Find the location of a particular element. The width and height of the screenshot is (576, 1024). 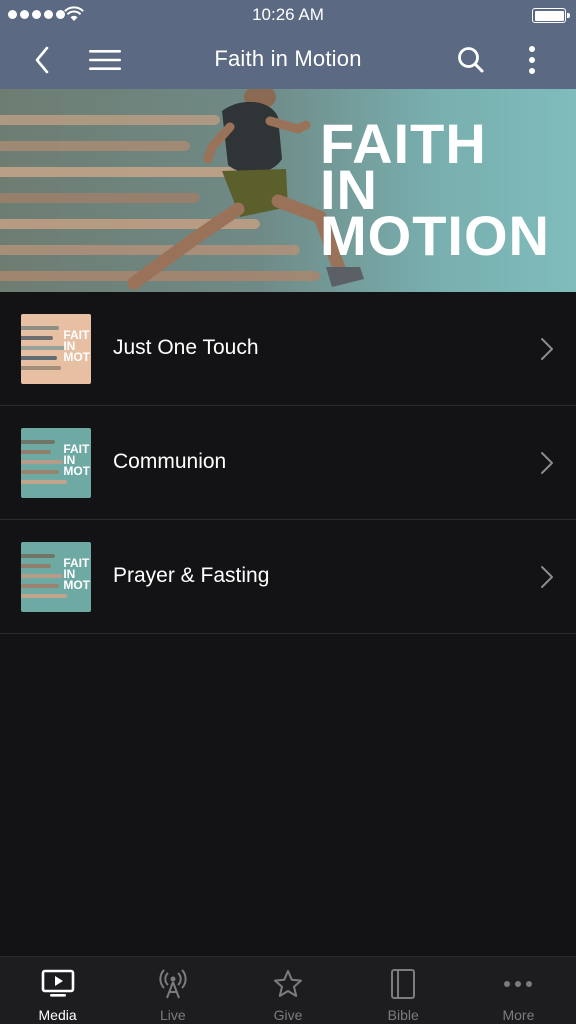

tab-bar: Media Live Give Bible More is located at coordinates (288, 990).